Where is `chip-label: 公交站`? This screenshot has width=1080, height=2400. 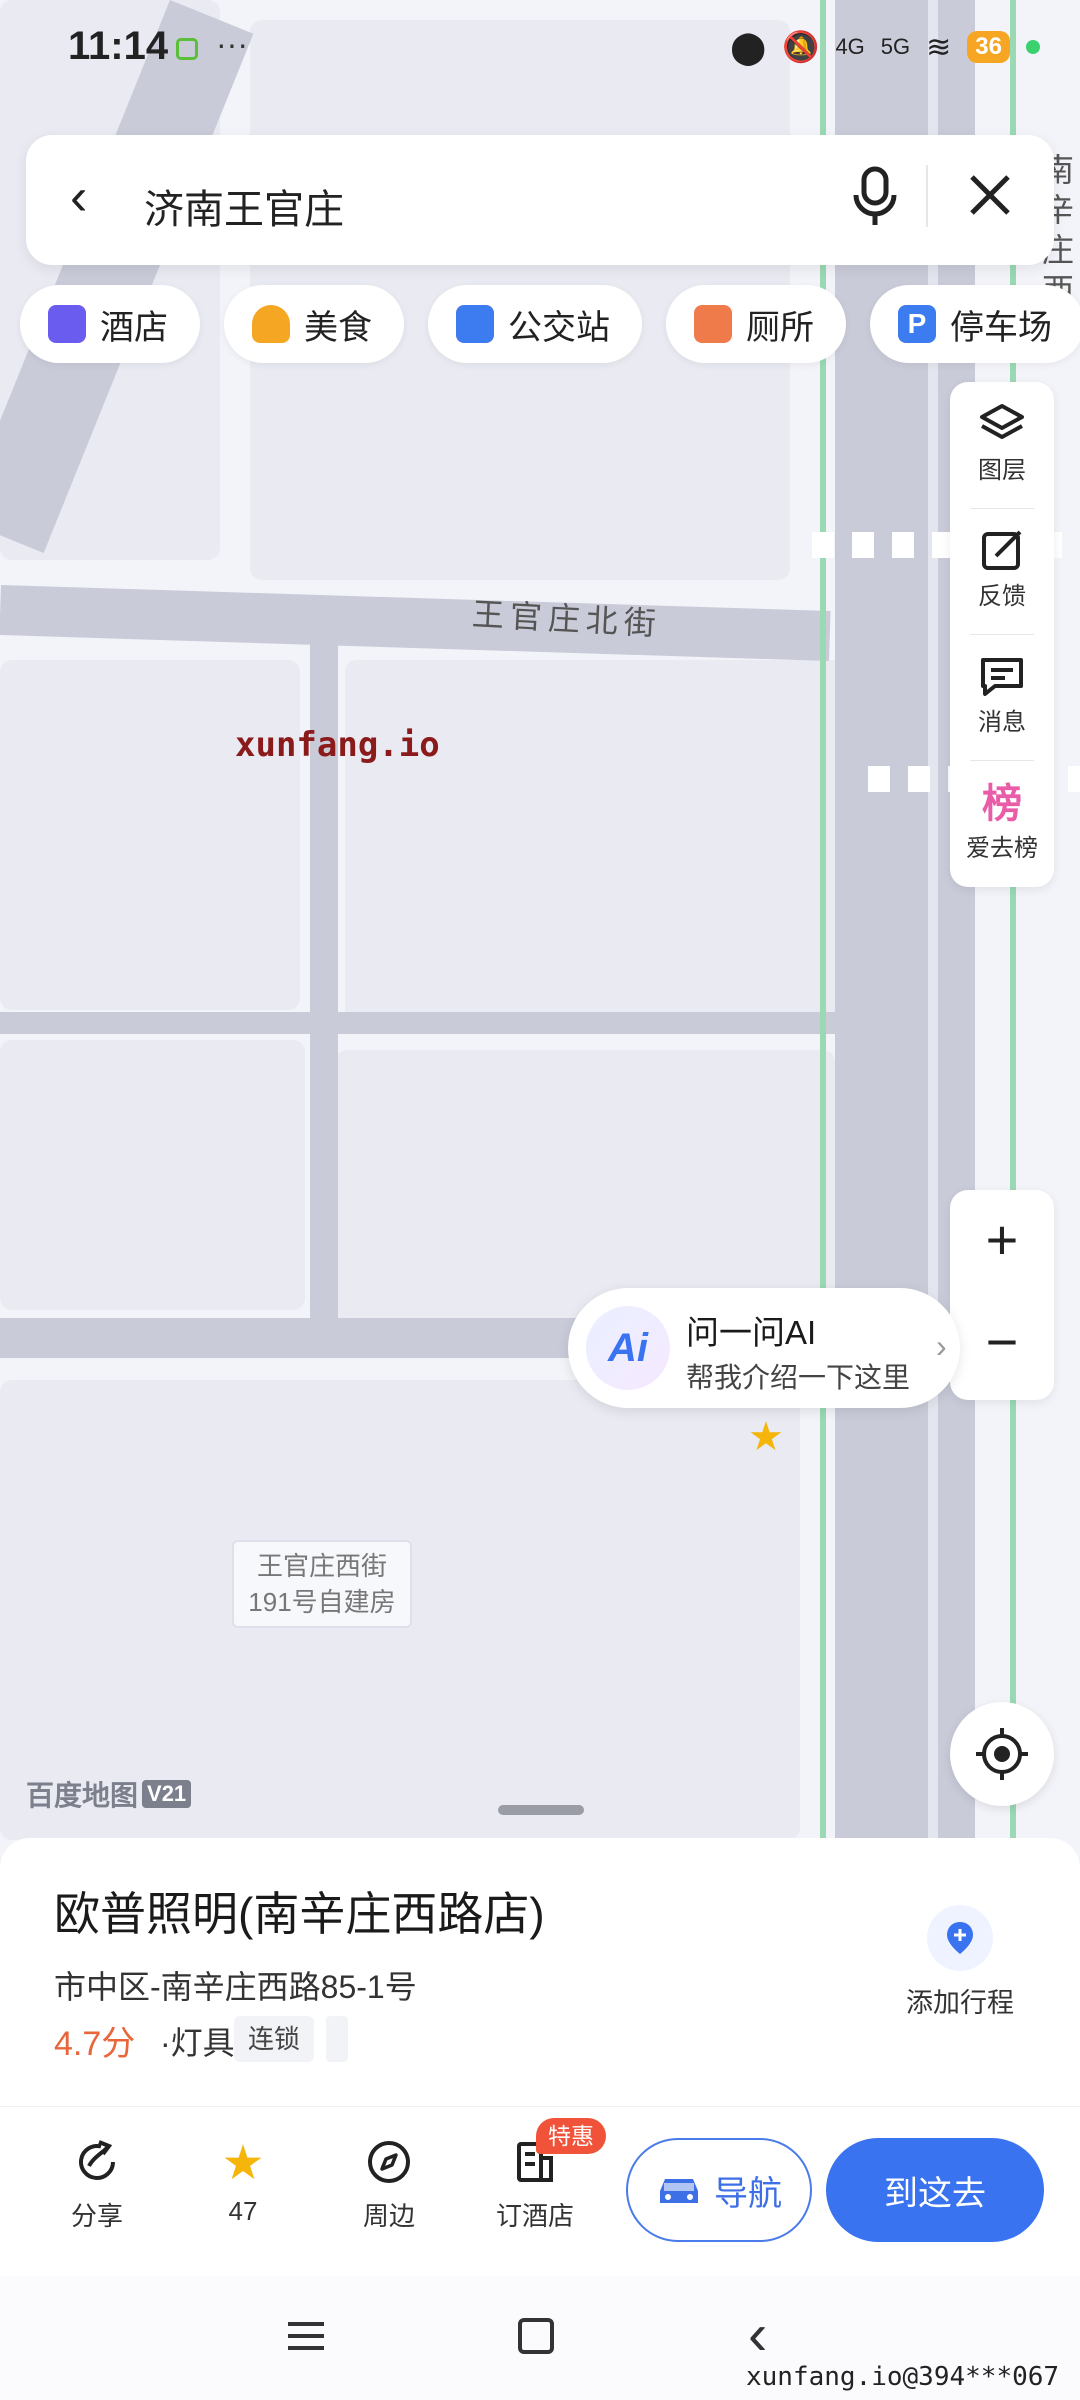 chip-label: 公交站 is located at coordinates (559, 327).